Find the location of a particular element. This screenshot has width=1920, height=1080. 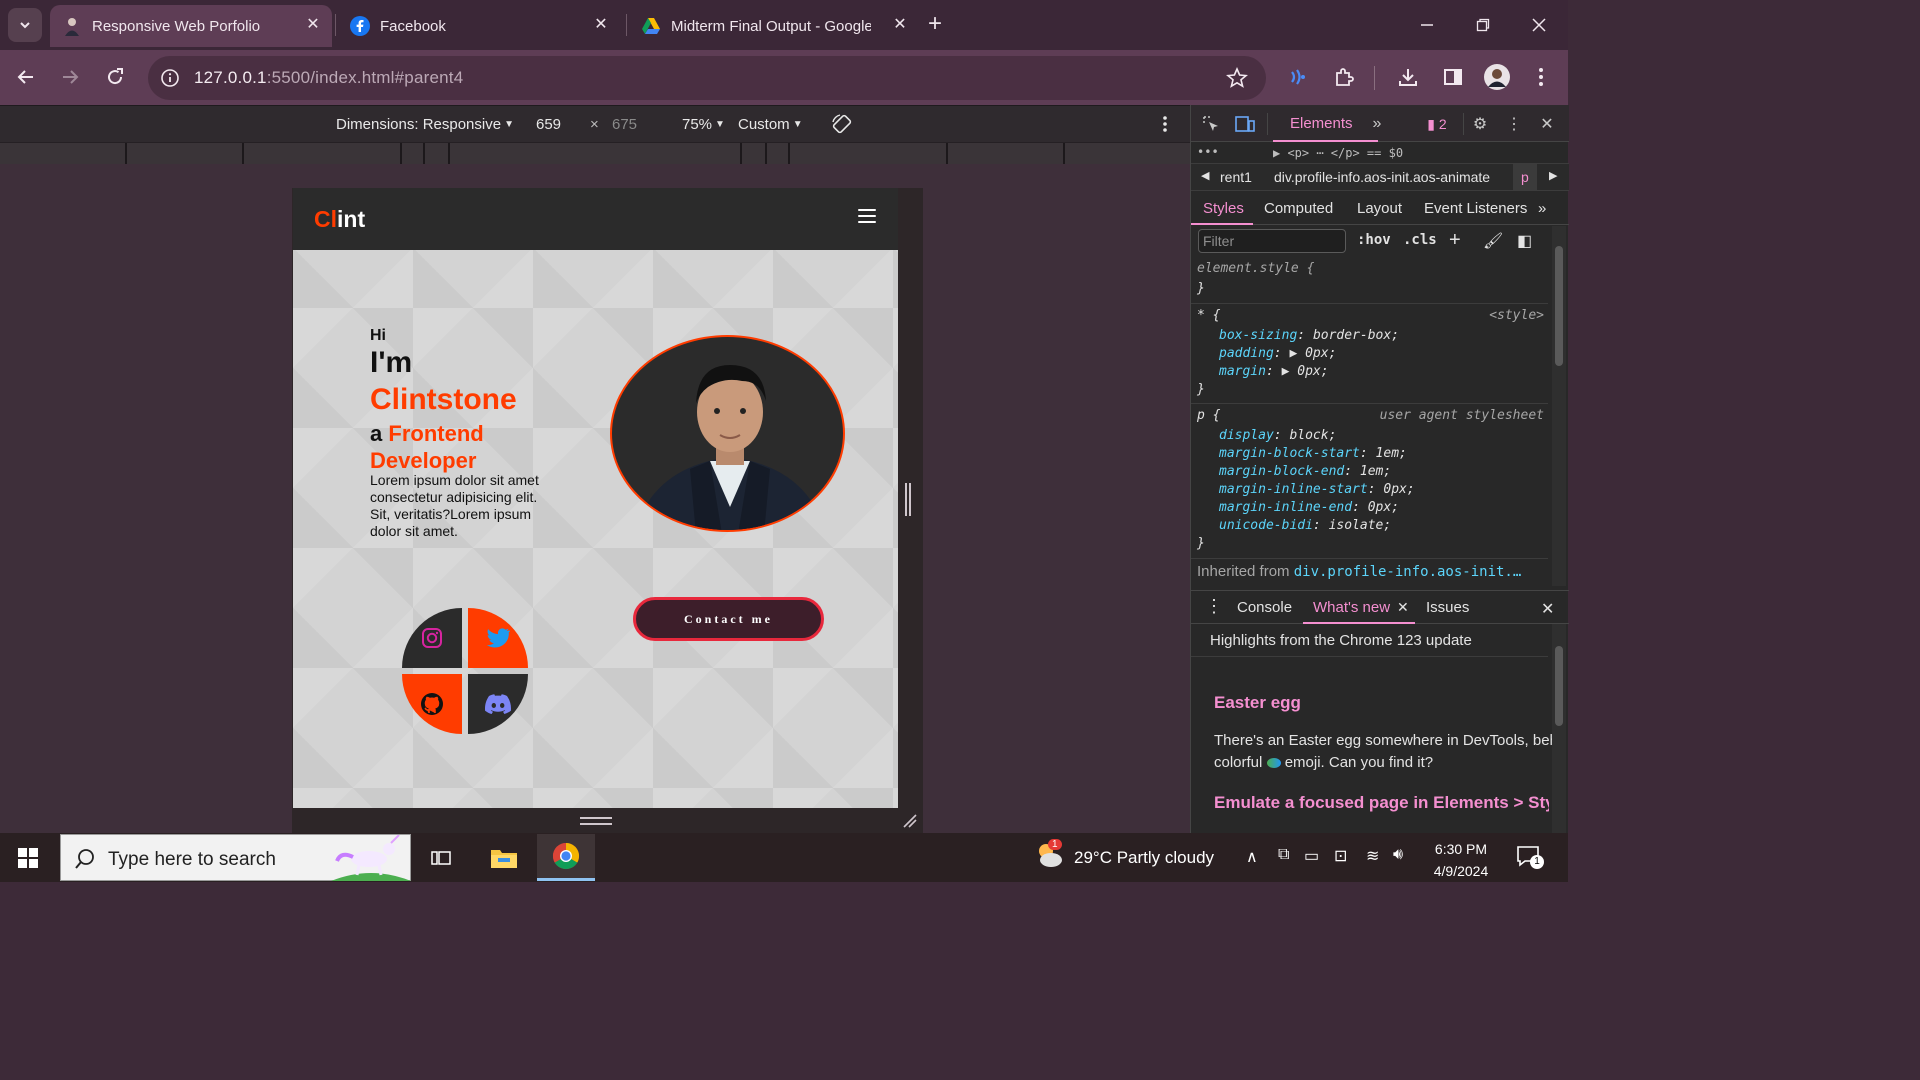

tab-event-listeners: Event Listeners is located at coordinates (1475, 208).